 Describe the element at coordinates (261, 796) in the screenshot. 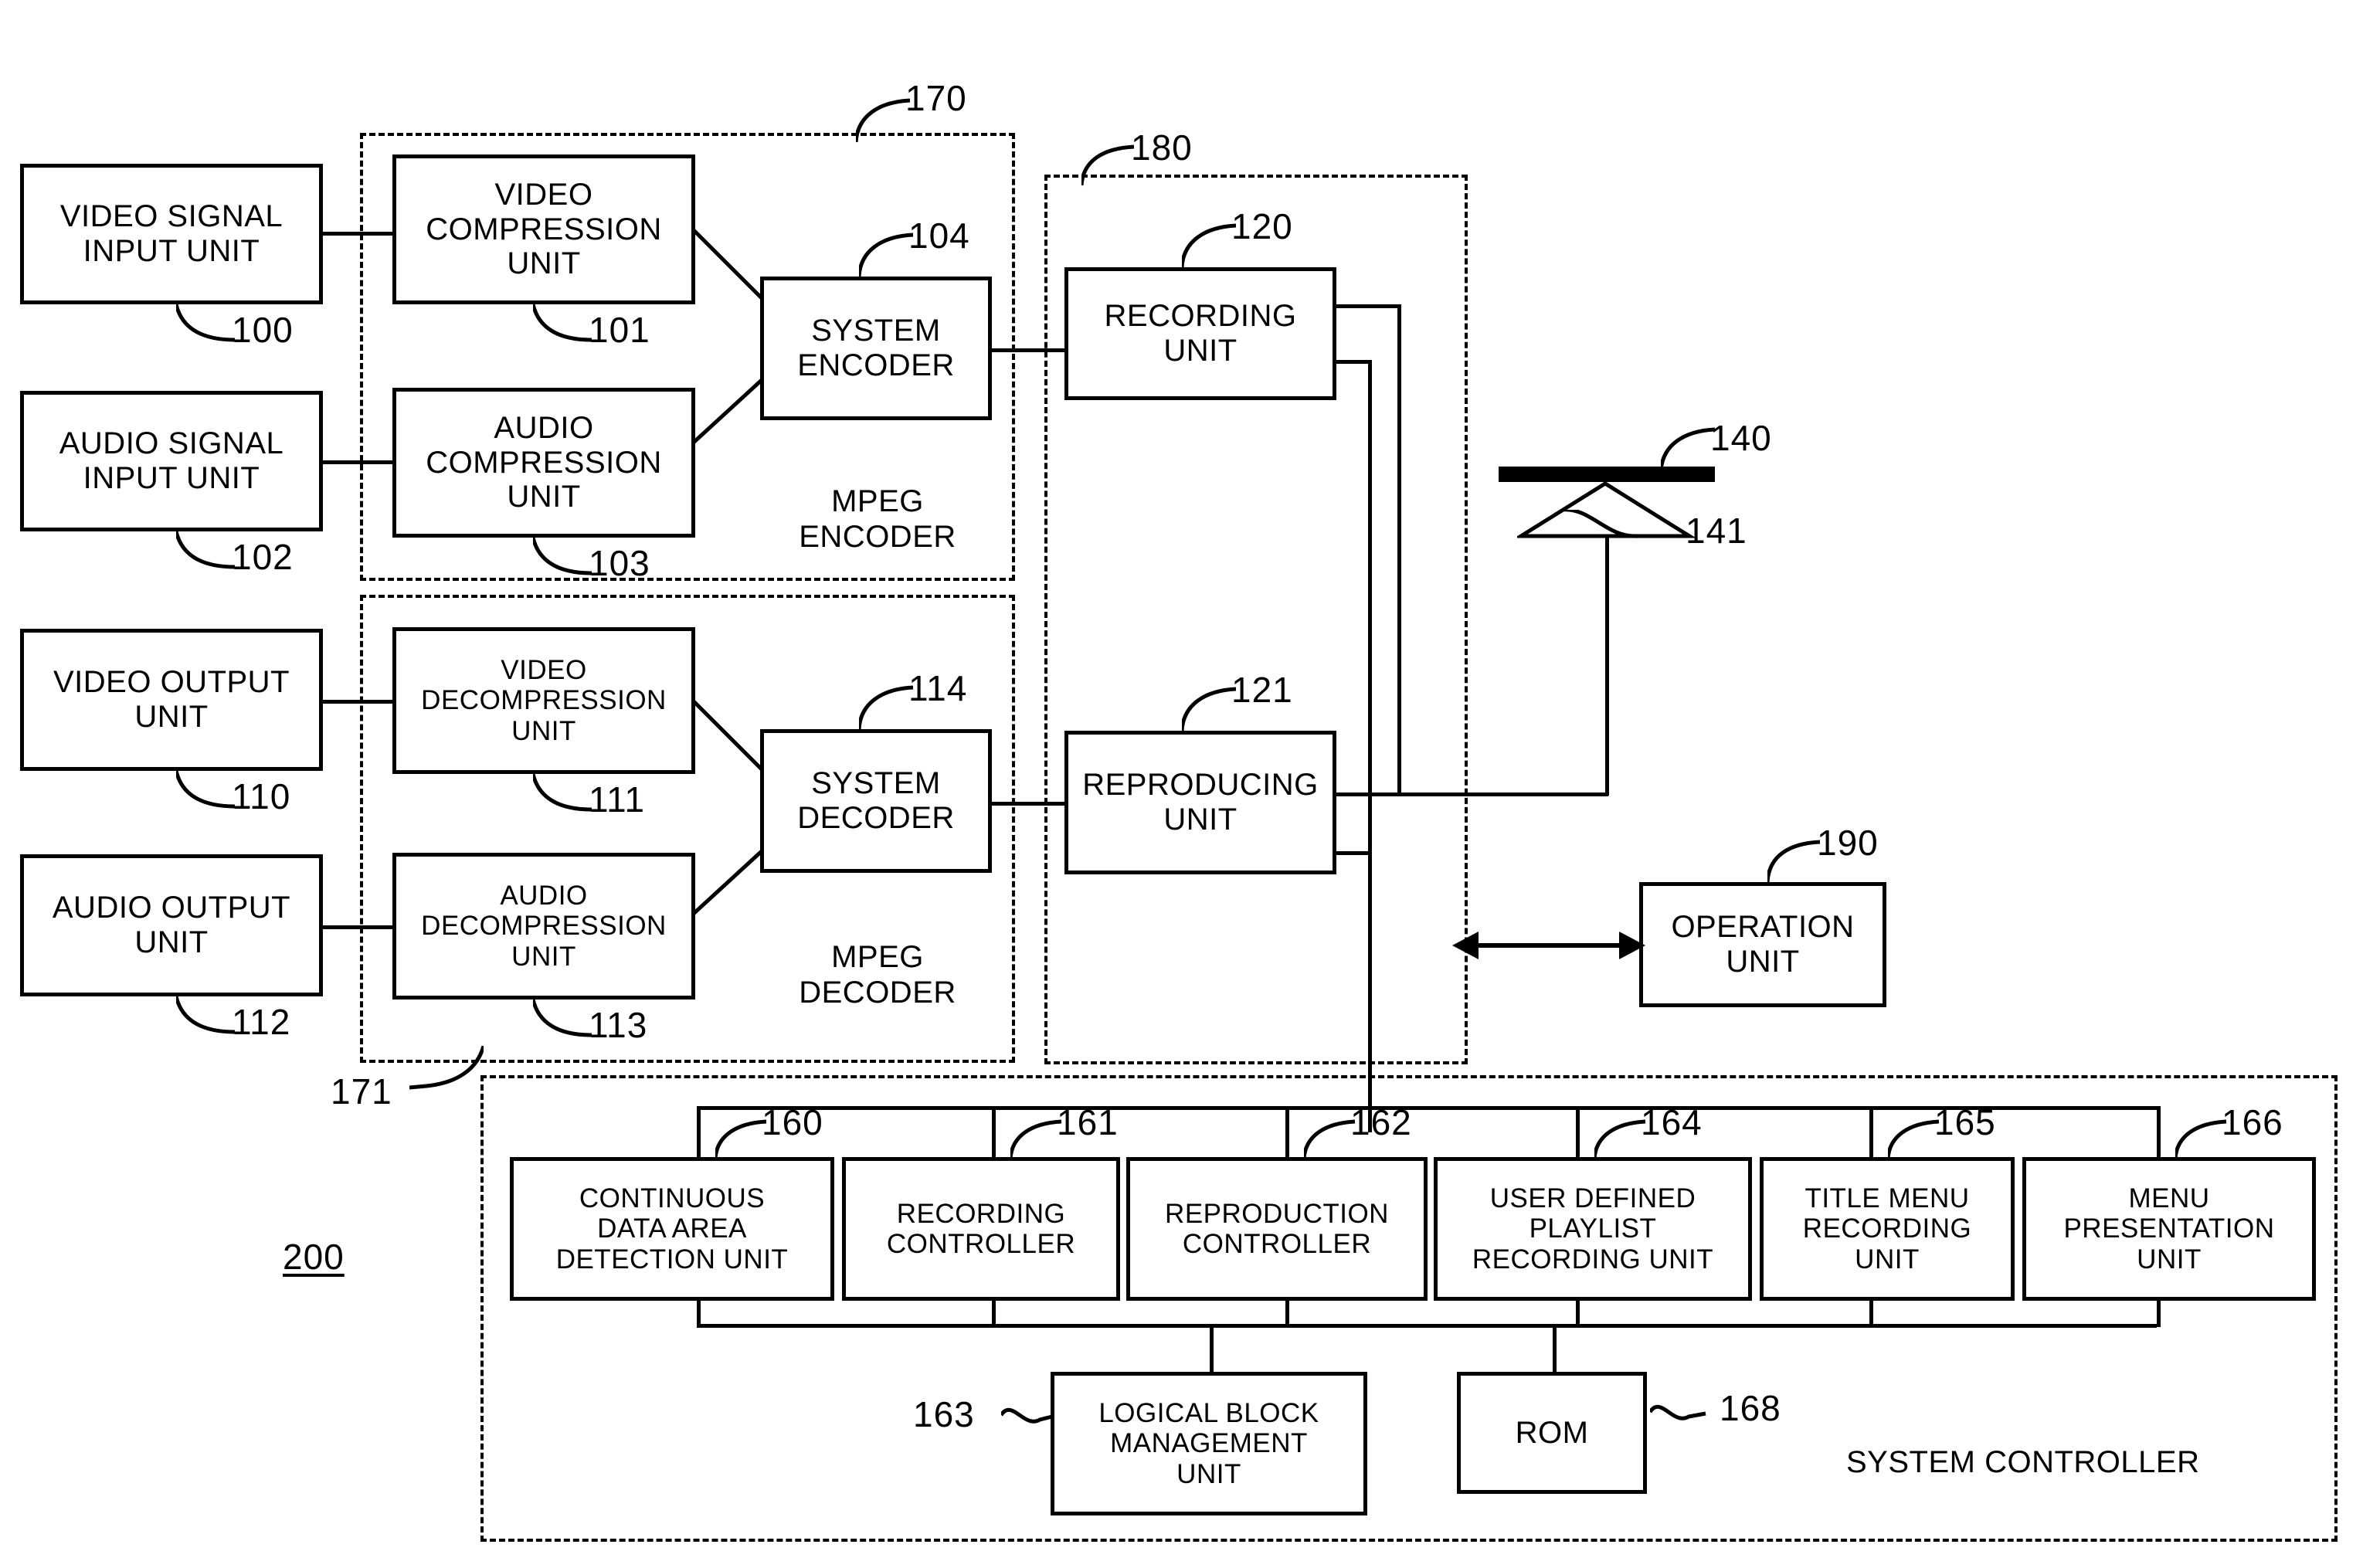

I see `ref-110: 110` at that location.